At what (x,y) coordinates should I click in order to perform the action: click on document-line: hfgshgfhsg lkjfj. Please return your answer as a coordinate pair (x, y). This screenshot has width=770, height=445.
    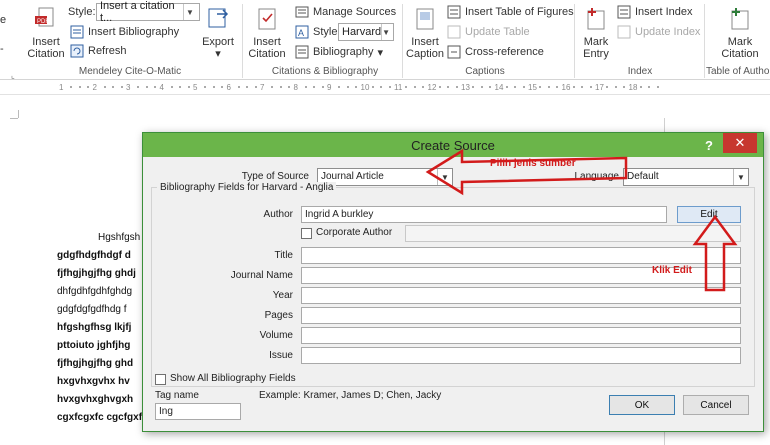
    Looking at the image, I should click on (94, 327).